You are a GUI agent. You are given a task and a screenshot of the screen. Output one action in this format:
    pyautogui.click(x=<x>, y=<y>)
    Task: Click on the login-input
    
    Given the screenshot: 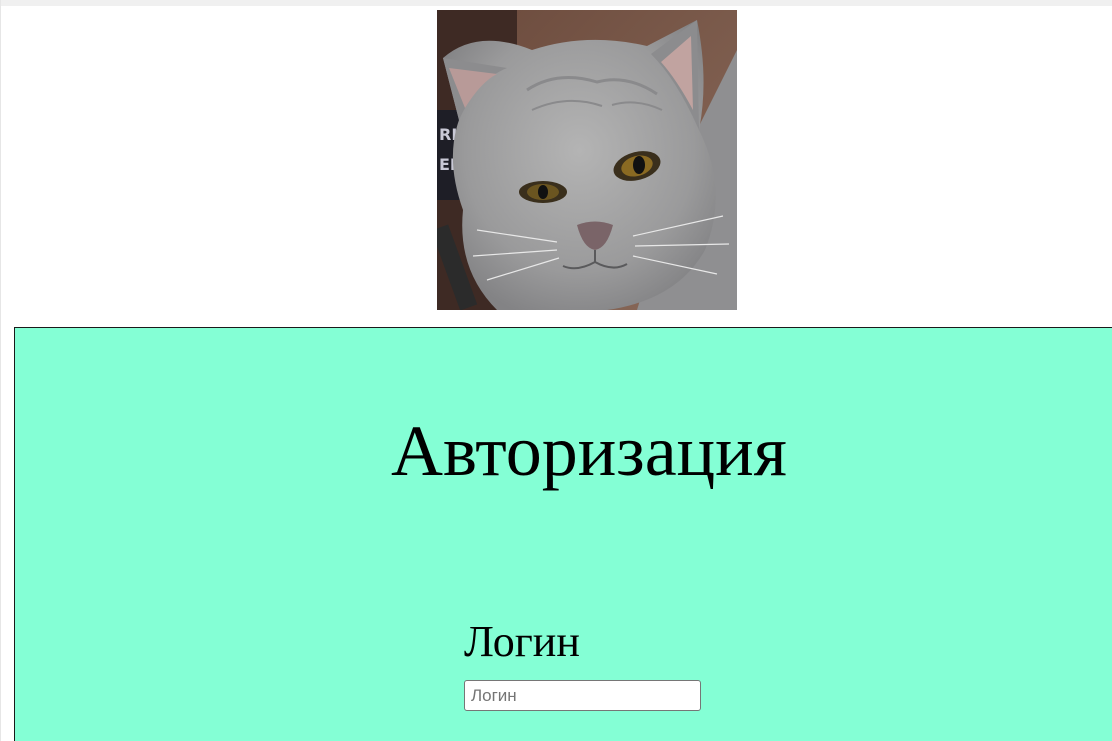 What is the action you would take?
    pyautogui.click(x=582, y=695)
    